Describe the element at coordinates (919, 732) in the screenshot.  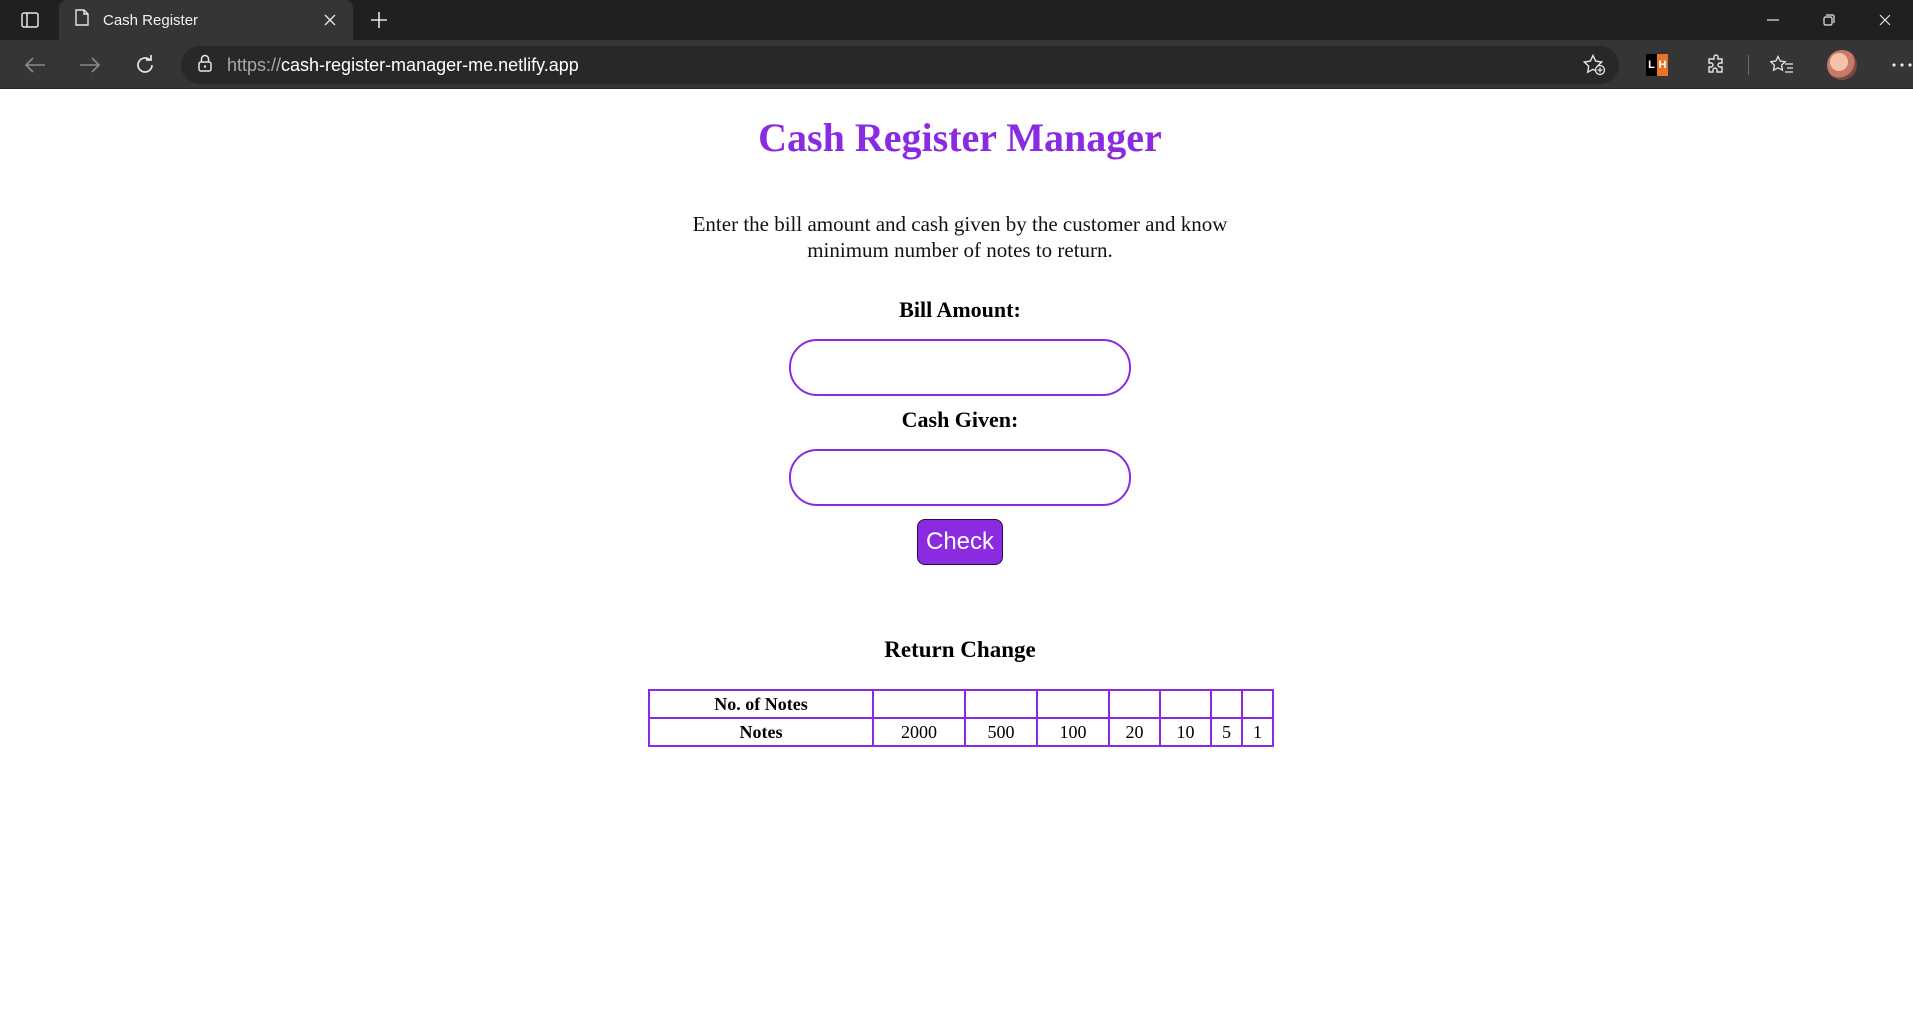
I see `note-value-cell: 2000` at that location.